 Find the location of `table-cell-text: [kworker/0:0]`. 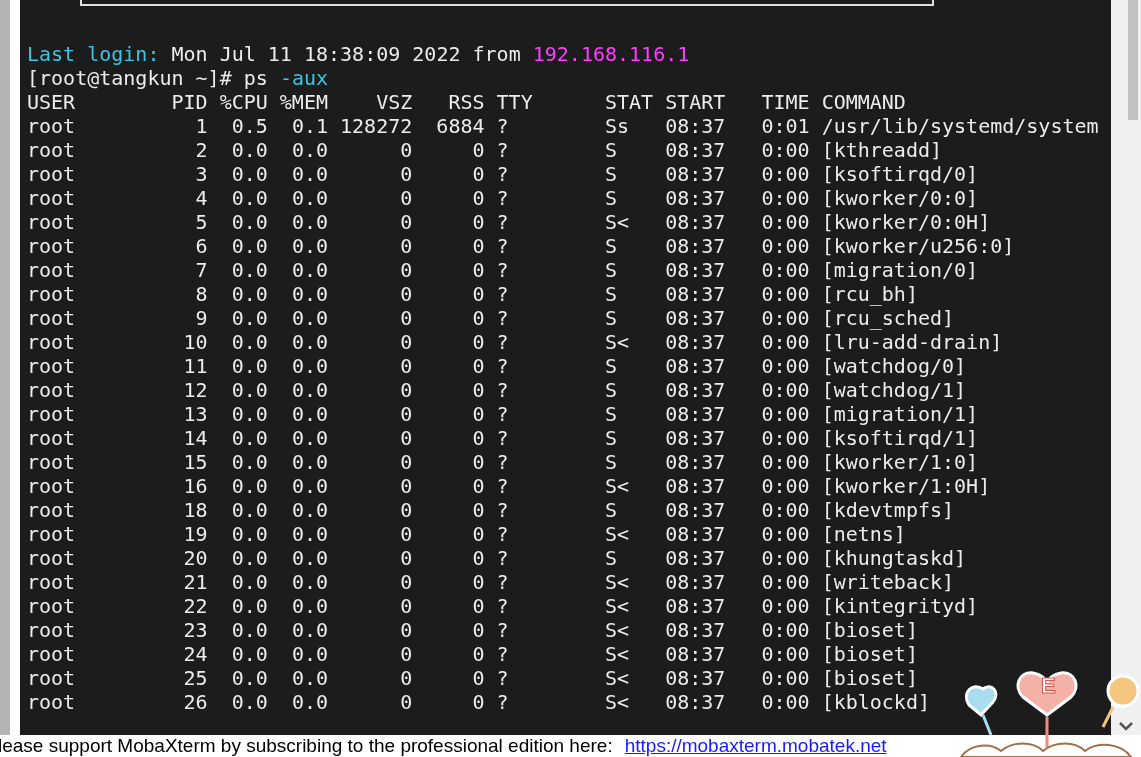

table-cell-text: [kworker/0:0] is located at coordinates (899, 198).